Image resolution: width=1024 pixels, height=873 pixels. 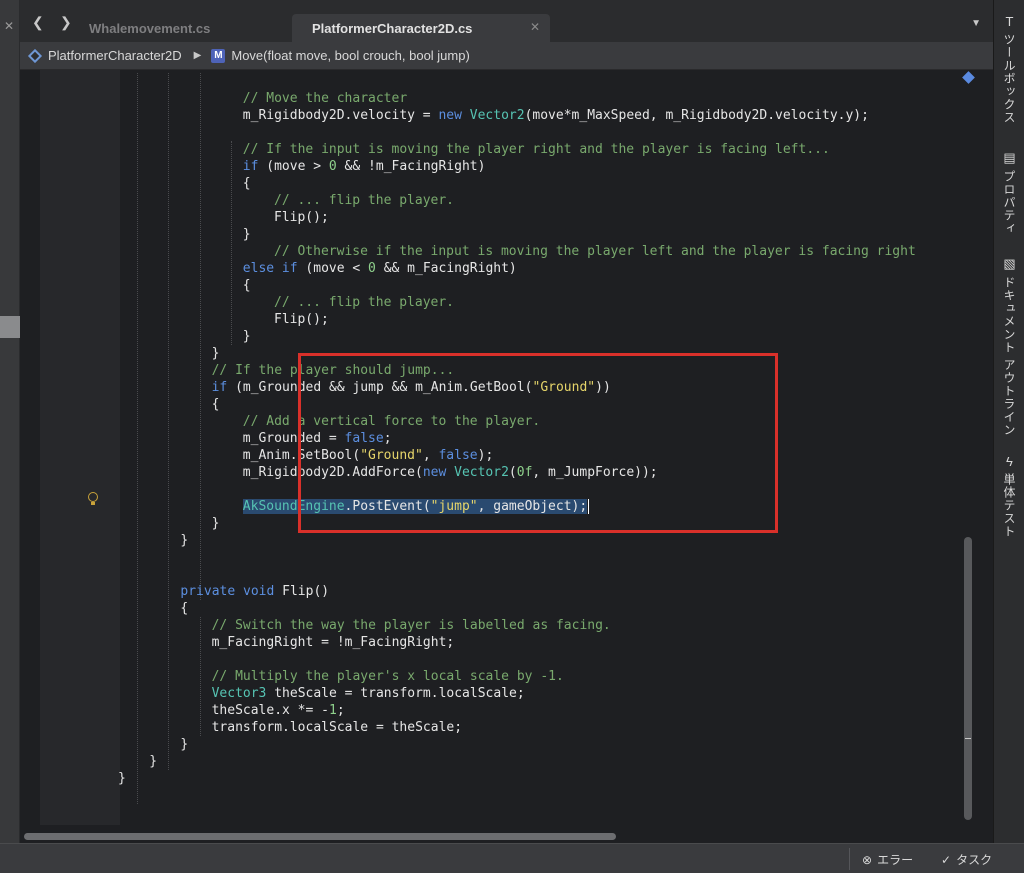 I want to click on horizontal-scrollbar, so click(x=498, y=836).